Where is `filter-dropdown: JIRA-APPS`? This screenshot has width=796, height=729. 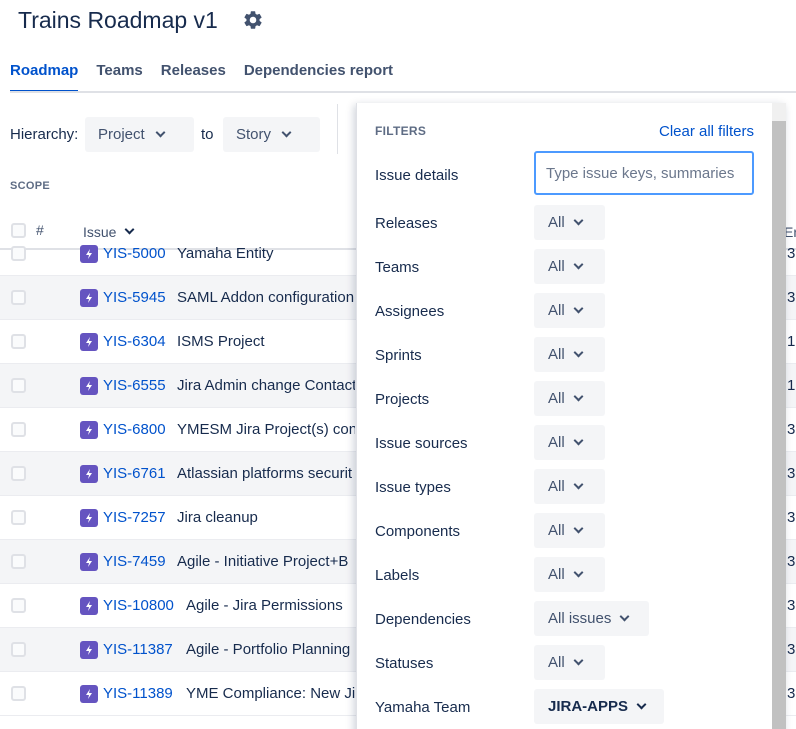 filter-dropdown: JIRA-APPS is located at coordinates (599, 706).